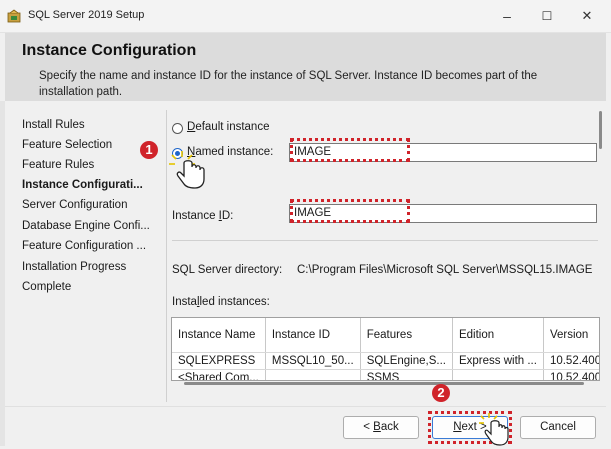  Describe the element at coordinates (228, 127) in the screenshot. I see `default-instance-label: Default instance` at that location.